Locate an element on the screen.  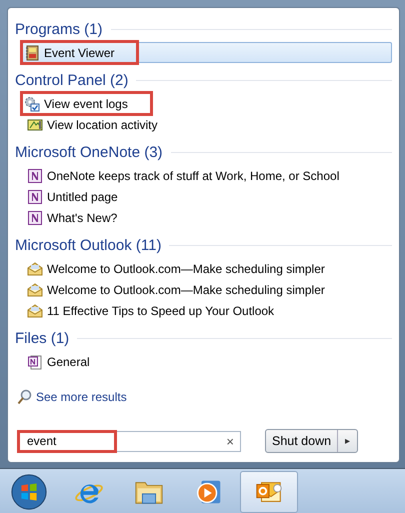
document-icon is located at coordinates (35, 362).